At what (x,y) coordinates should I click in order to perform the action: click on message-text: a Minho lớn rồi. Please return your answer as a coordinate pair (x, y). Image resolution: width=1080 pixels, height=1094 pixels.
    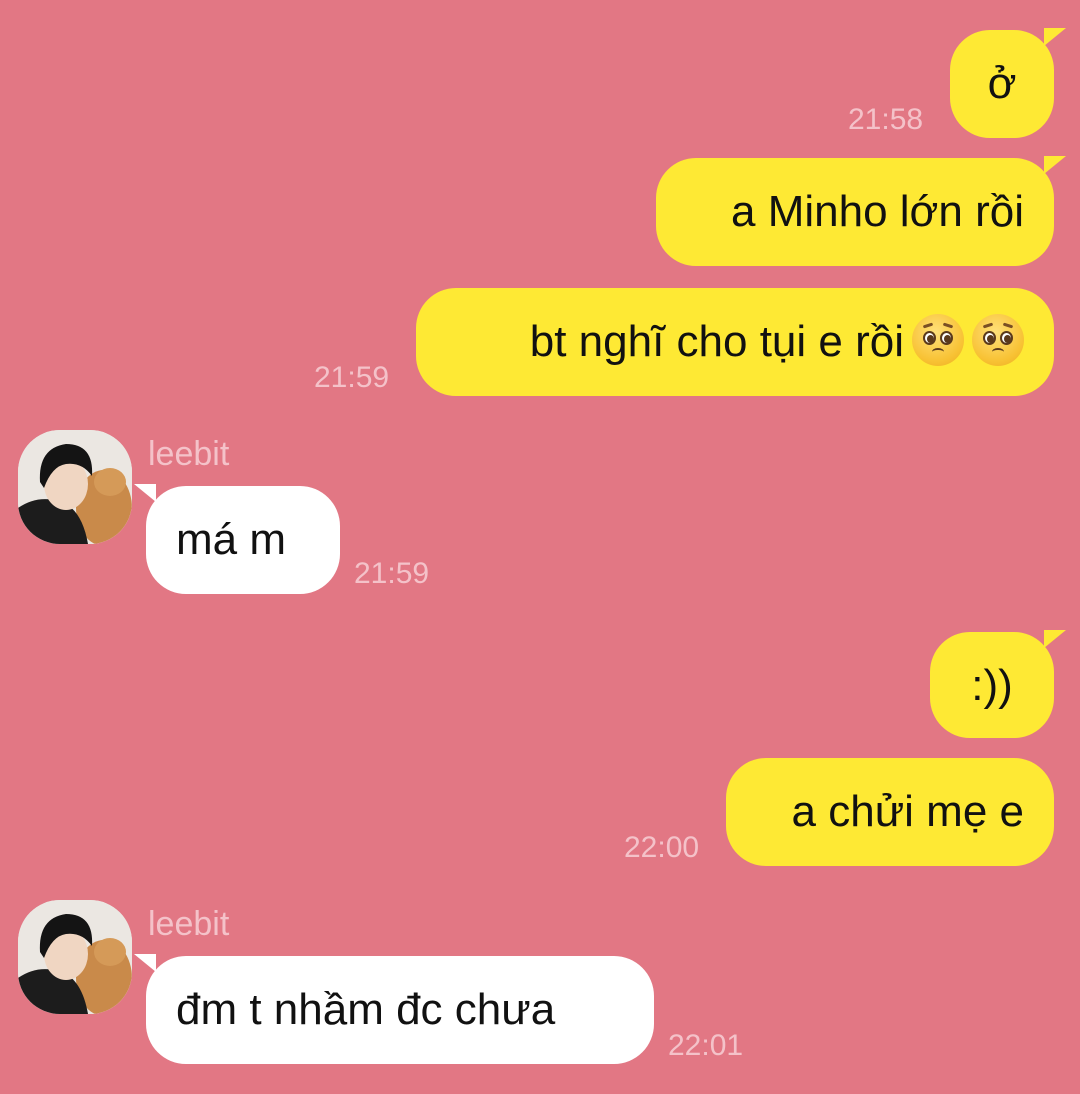
    Looking at the image, I should click on (877, 211).